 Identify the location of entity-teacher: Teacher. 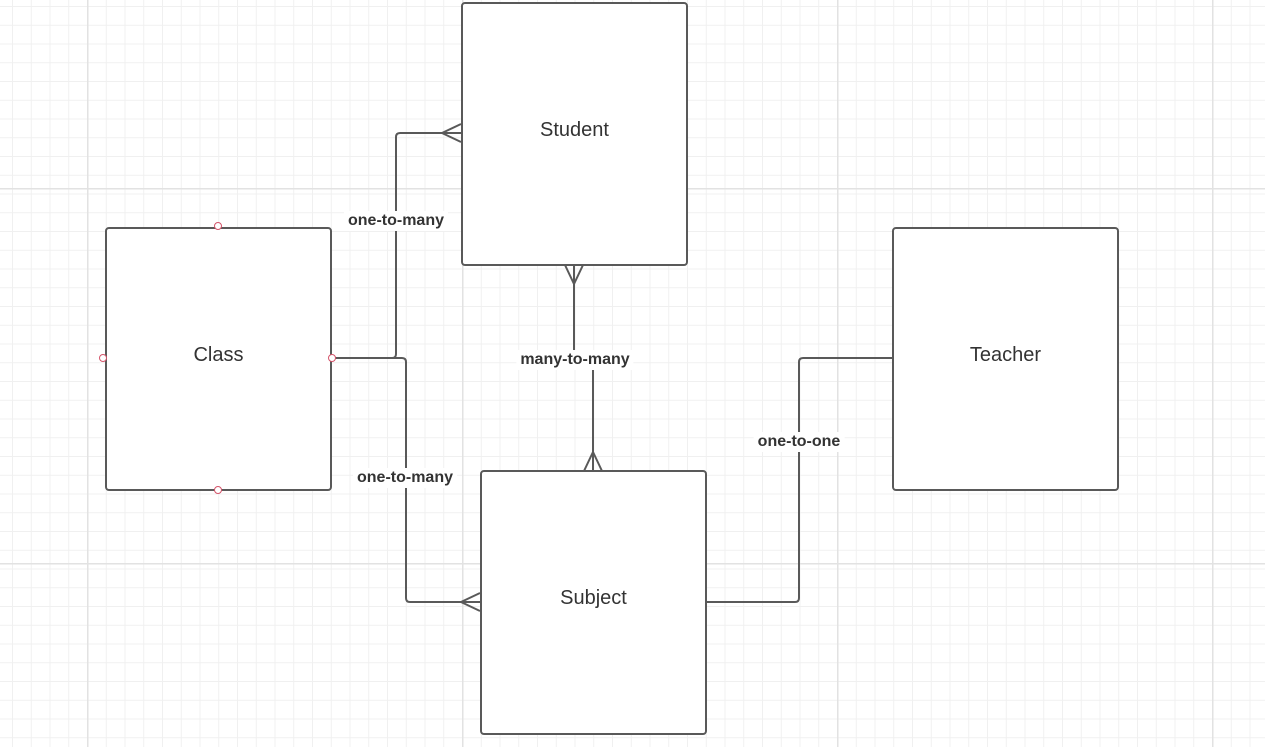
(1005, 359).